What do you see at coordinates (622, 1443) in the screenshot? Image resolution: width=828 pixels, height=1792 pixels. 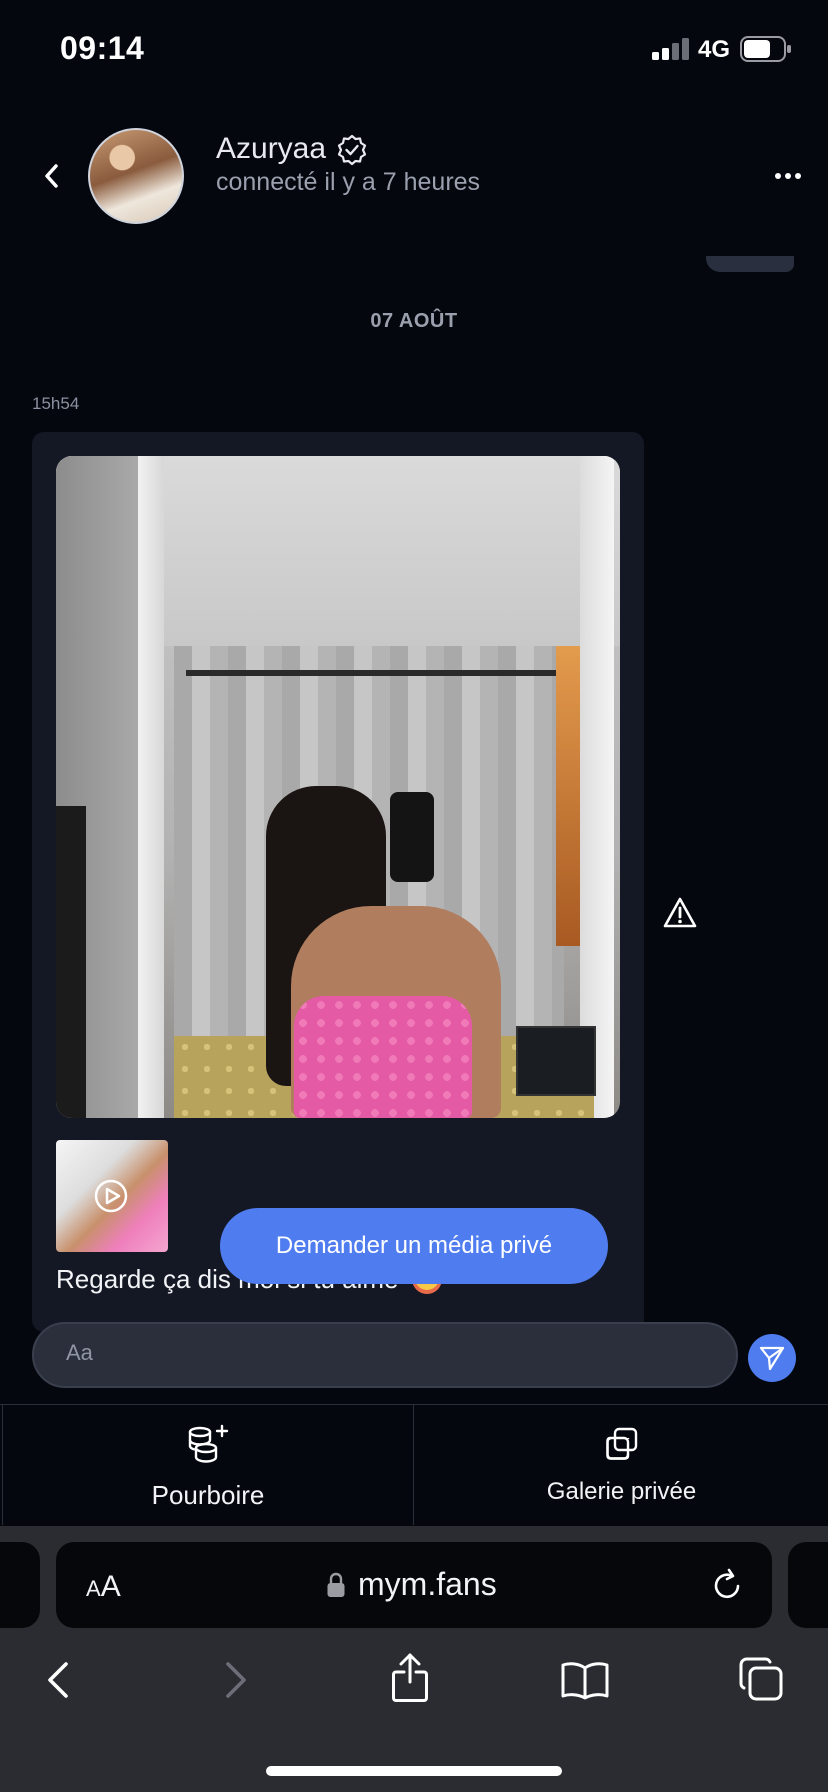 I see `copy-gallery-icon` at bounding box center [622, 1443].